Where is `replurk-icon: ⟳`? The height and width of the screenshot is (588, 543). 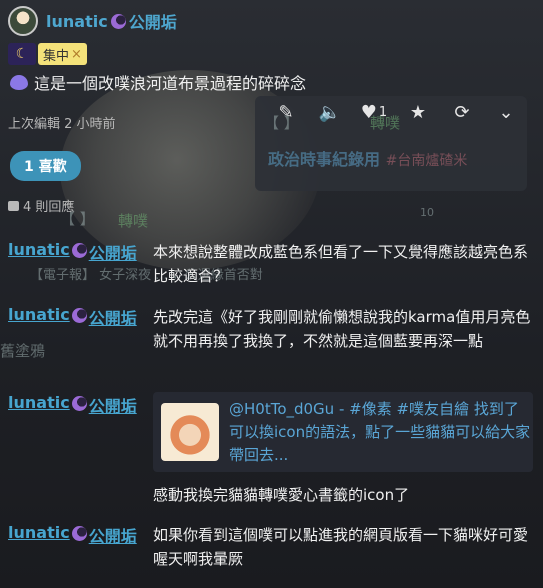 replurk-icon: ⟳ is located at coordinates (462, 112).